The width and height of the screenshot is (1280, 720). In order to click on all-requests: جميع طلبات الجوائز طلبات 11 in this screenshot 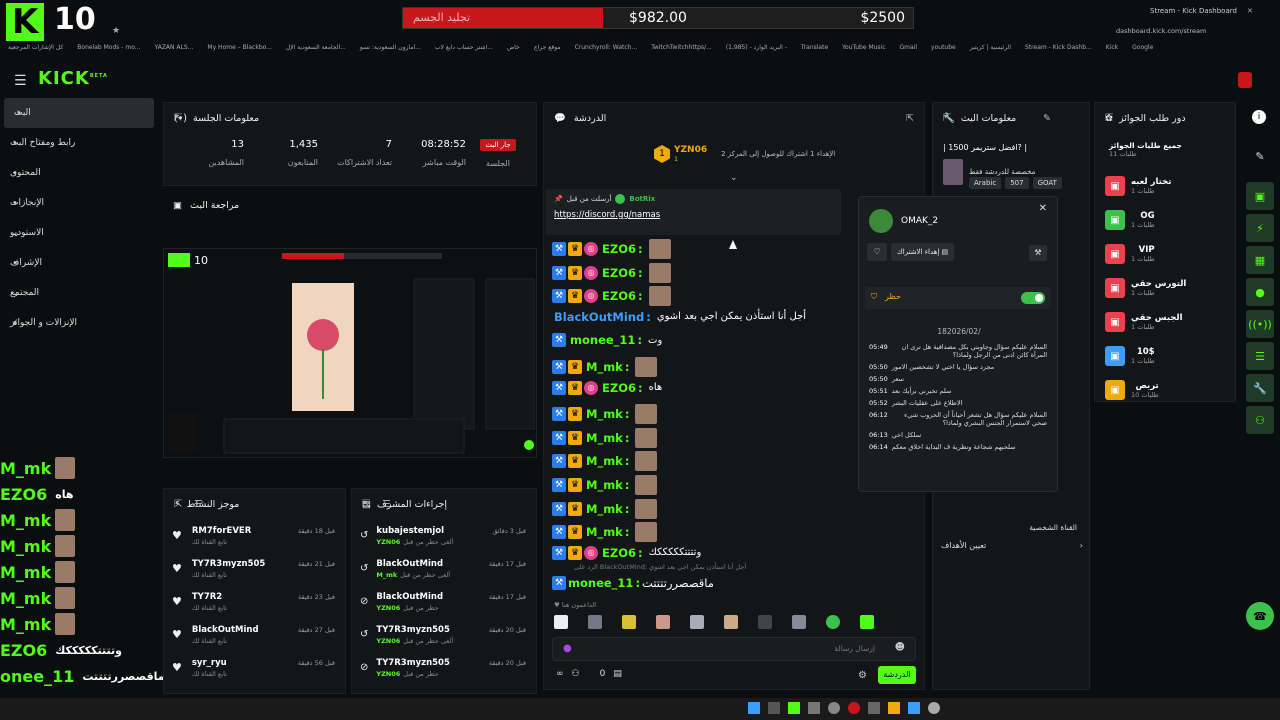, I will do `click(1165, 149)`.